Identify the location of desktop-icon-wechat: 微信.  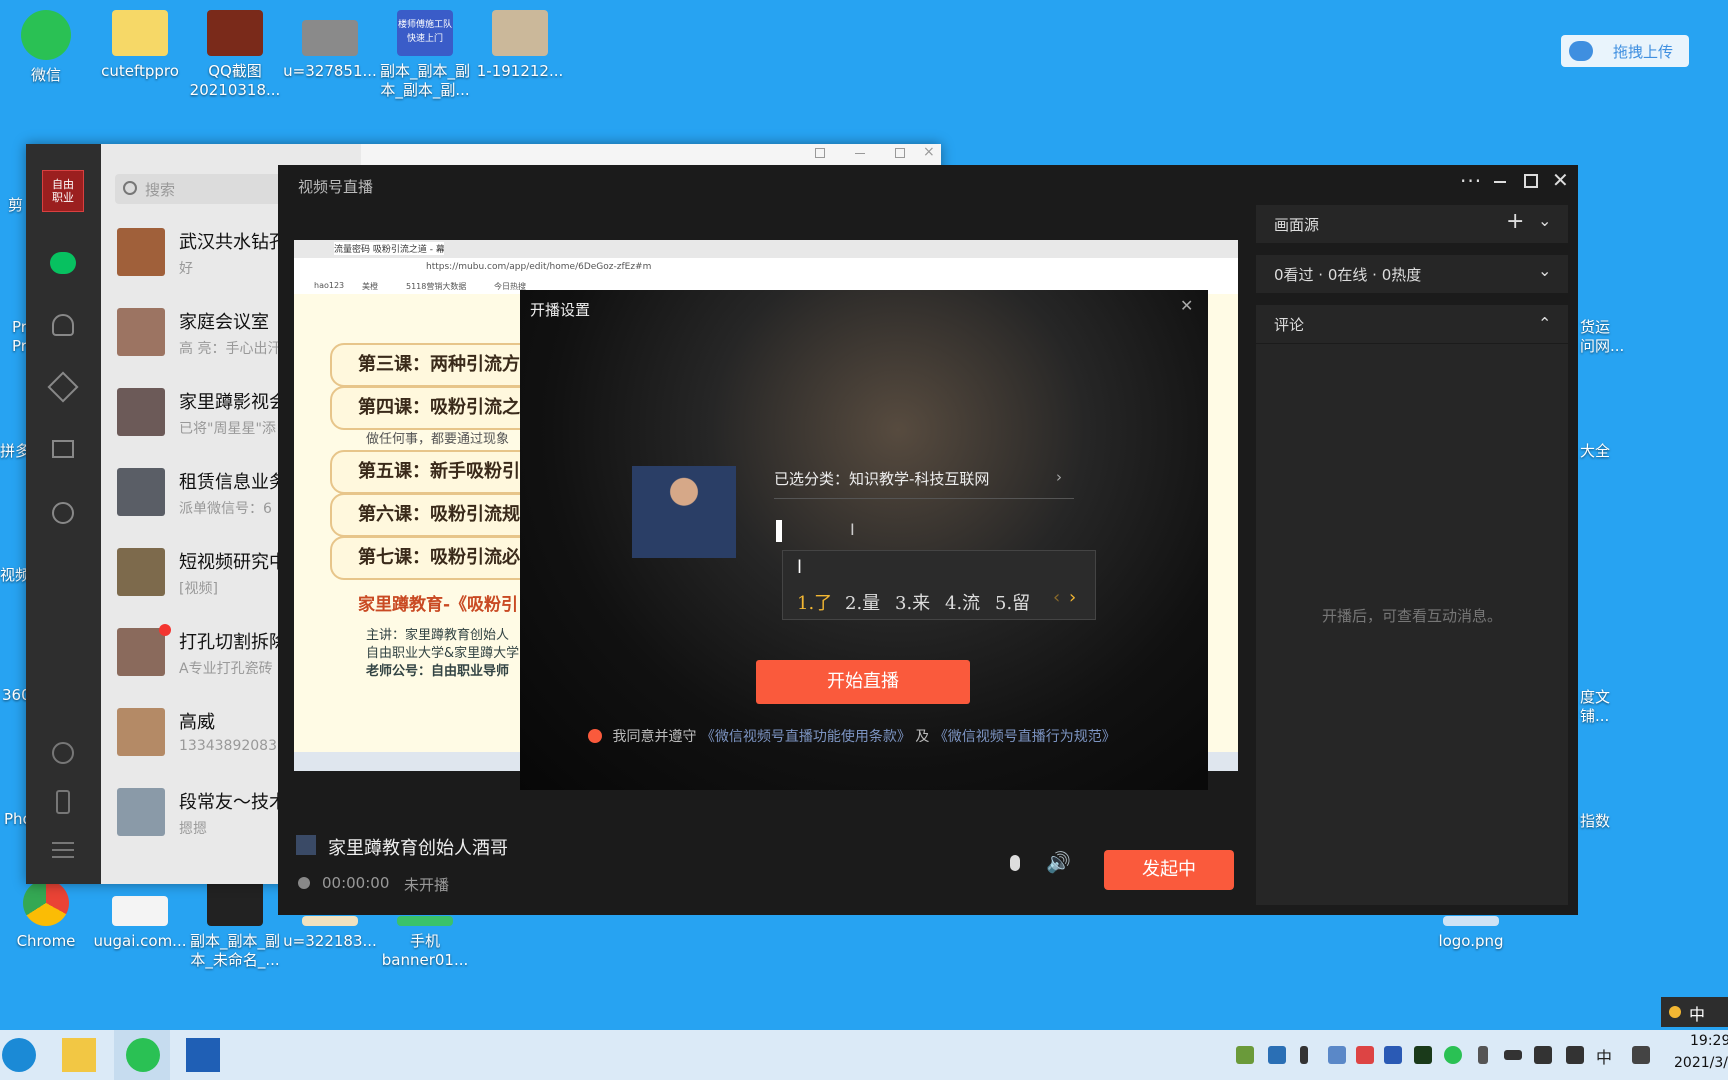
(48, 47).